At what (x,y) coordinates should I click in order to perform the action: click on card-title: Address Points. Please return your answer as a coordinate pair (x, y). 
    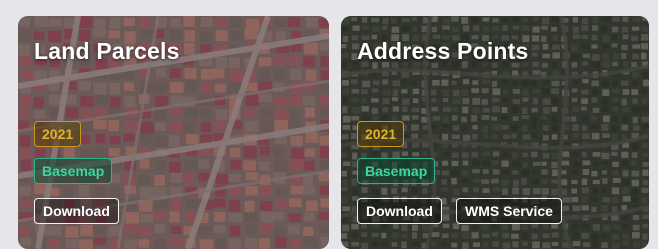
    Looking at the image, I should click on (443, 51).